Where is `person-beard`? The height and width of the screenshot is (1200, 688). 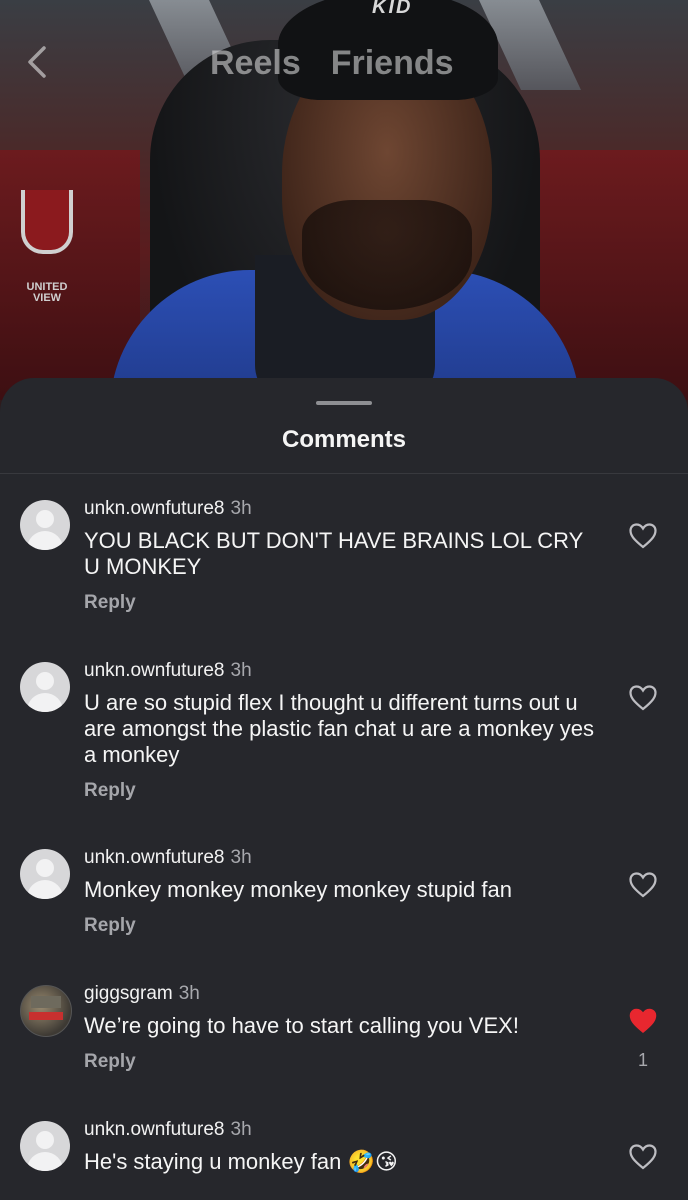 person-beard is located at coordinates (387, 255).